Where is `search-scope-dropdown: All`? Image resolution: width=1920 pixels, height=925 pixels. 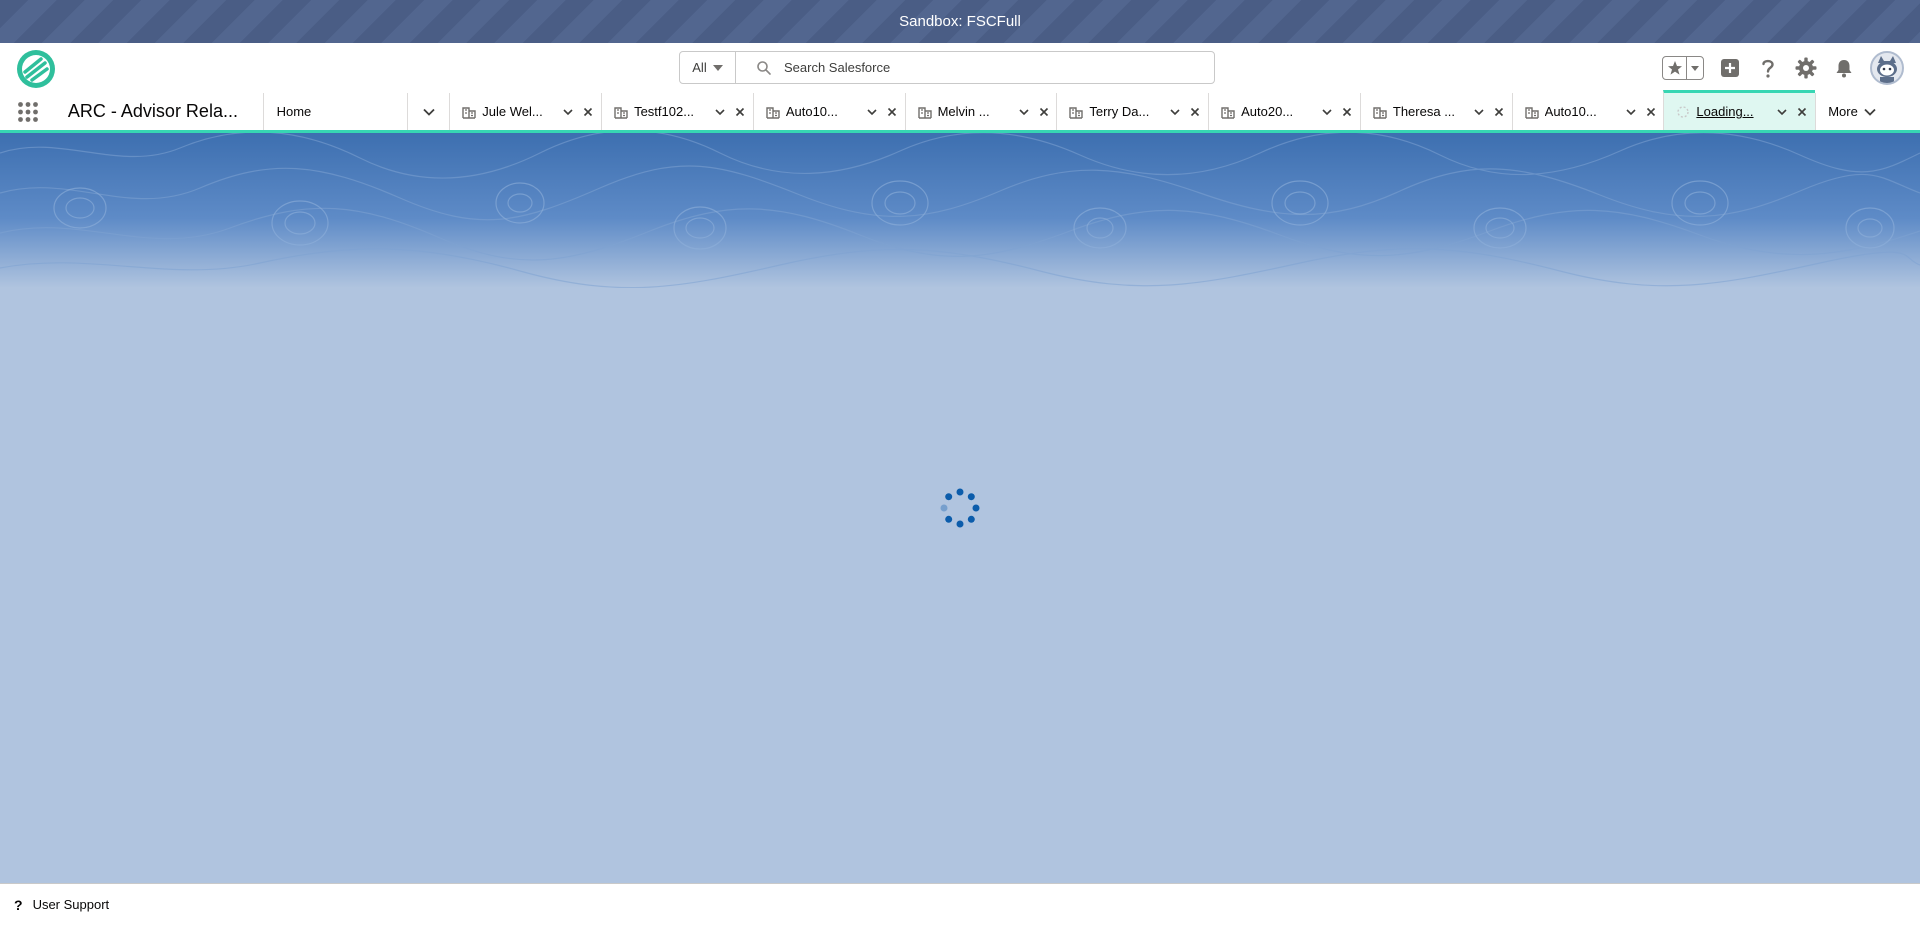
search-scope-dropdown: All is located at coordinates (708, 67).